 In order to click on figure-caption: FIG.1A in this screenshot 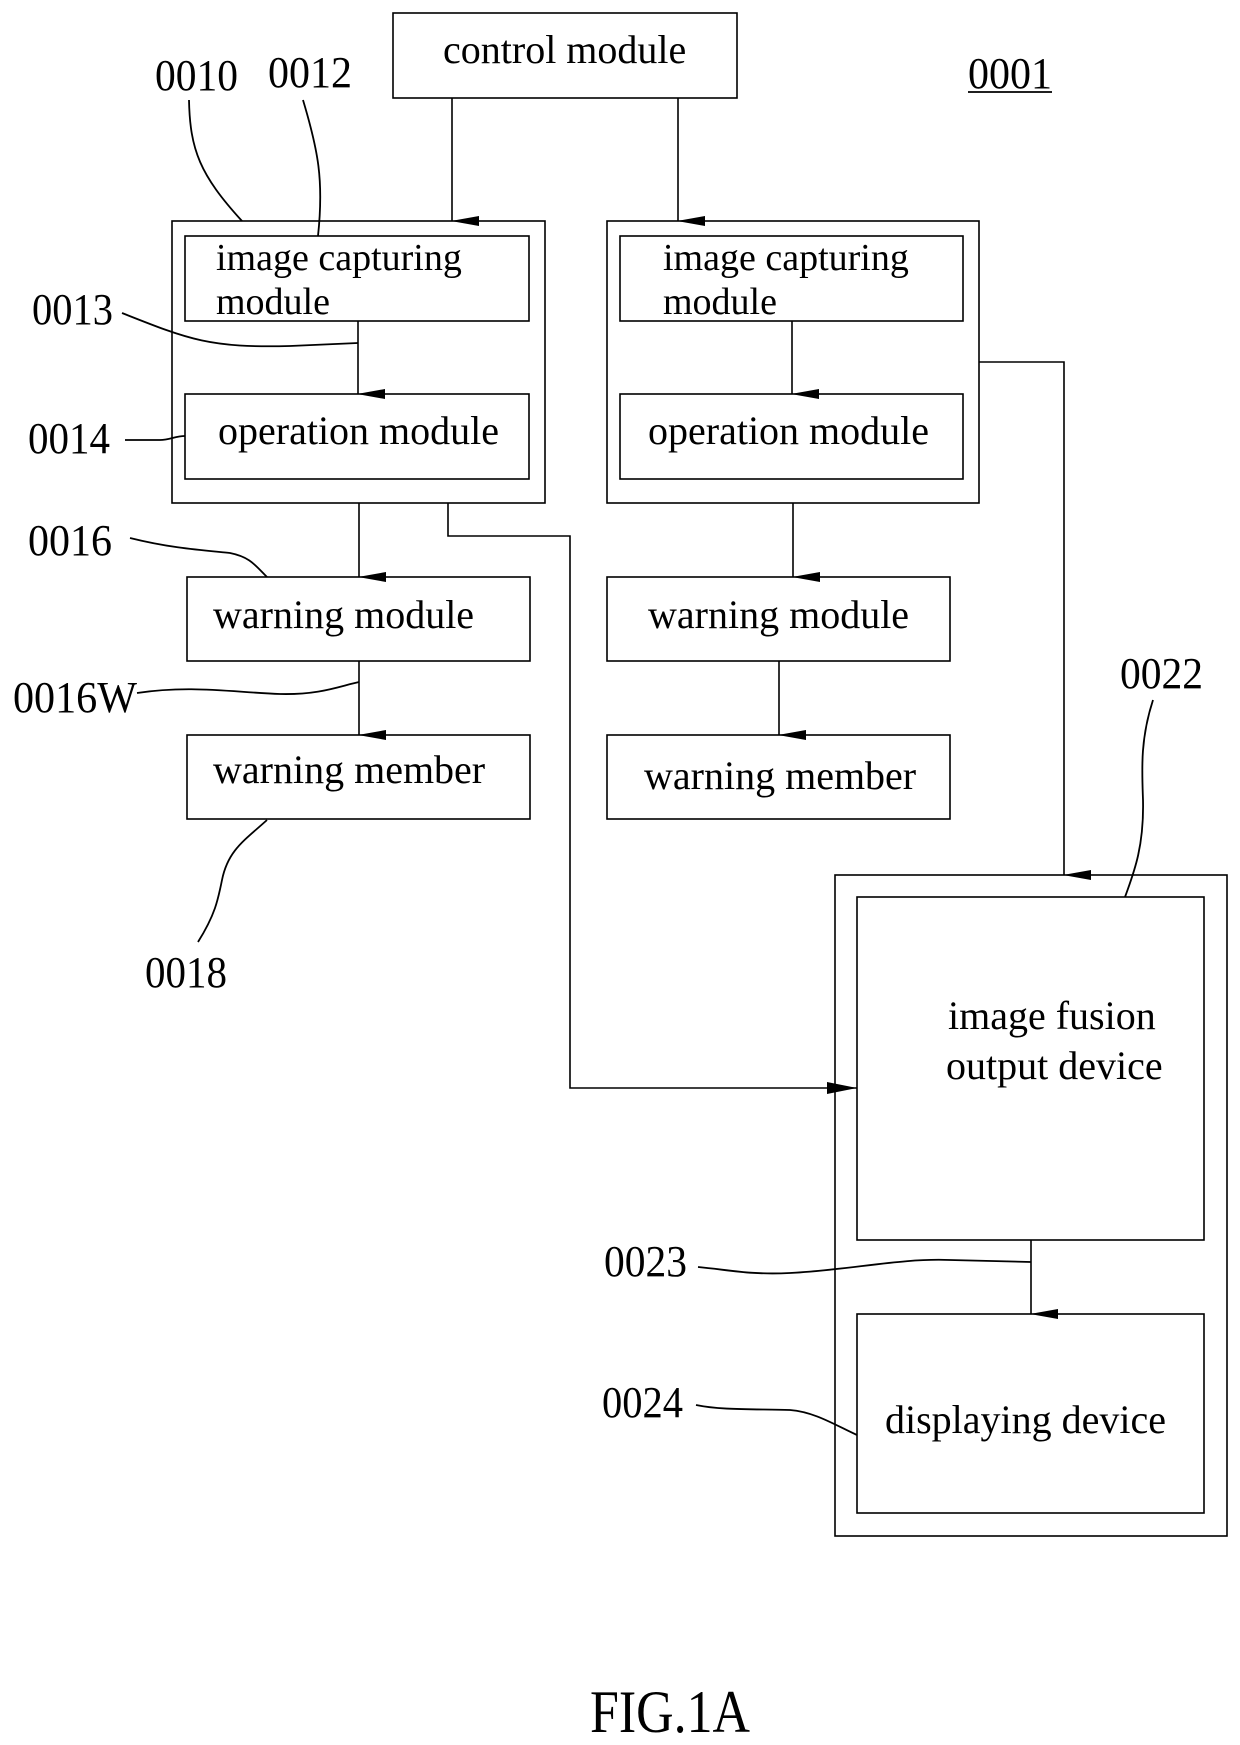, I will do `click(670, 1712)`.